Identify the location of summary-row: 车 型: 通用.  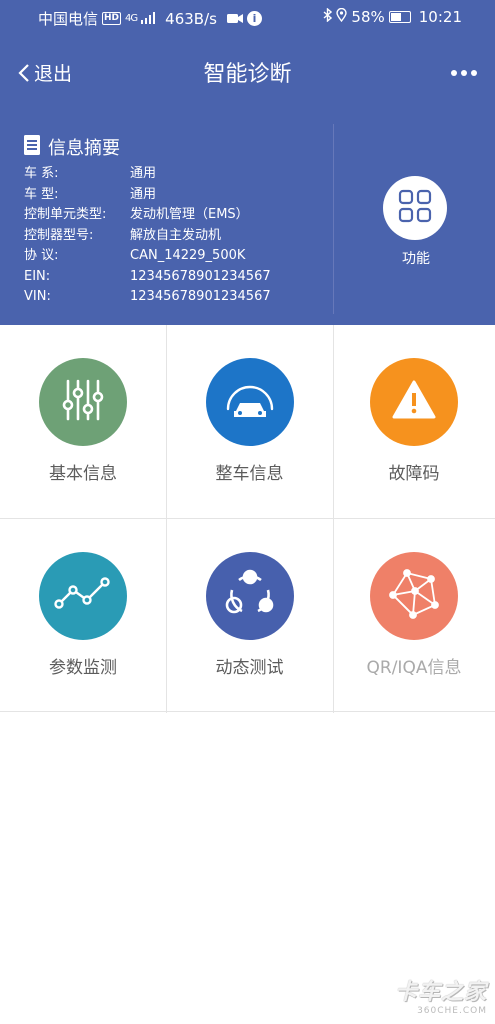
(147, 195).